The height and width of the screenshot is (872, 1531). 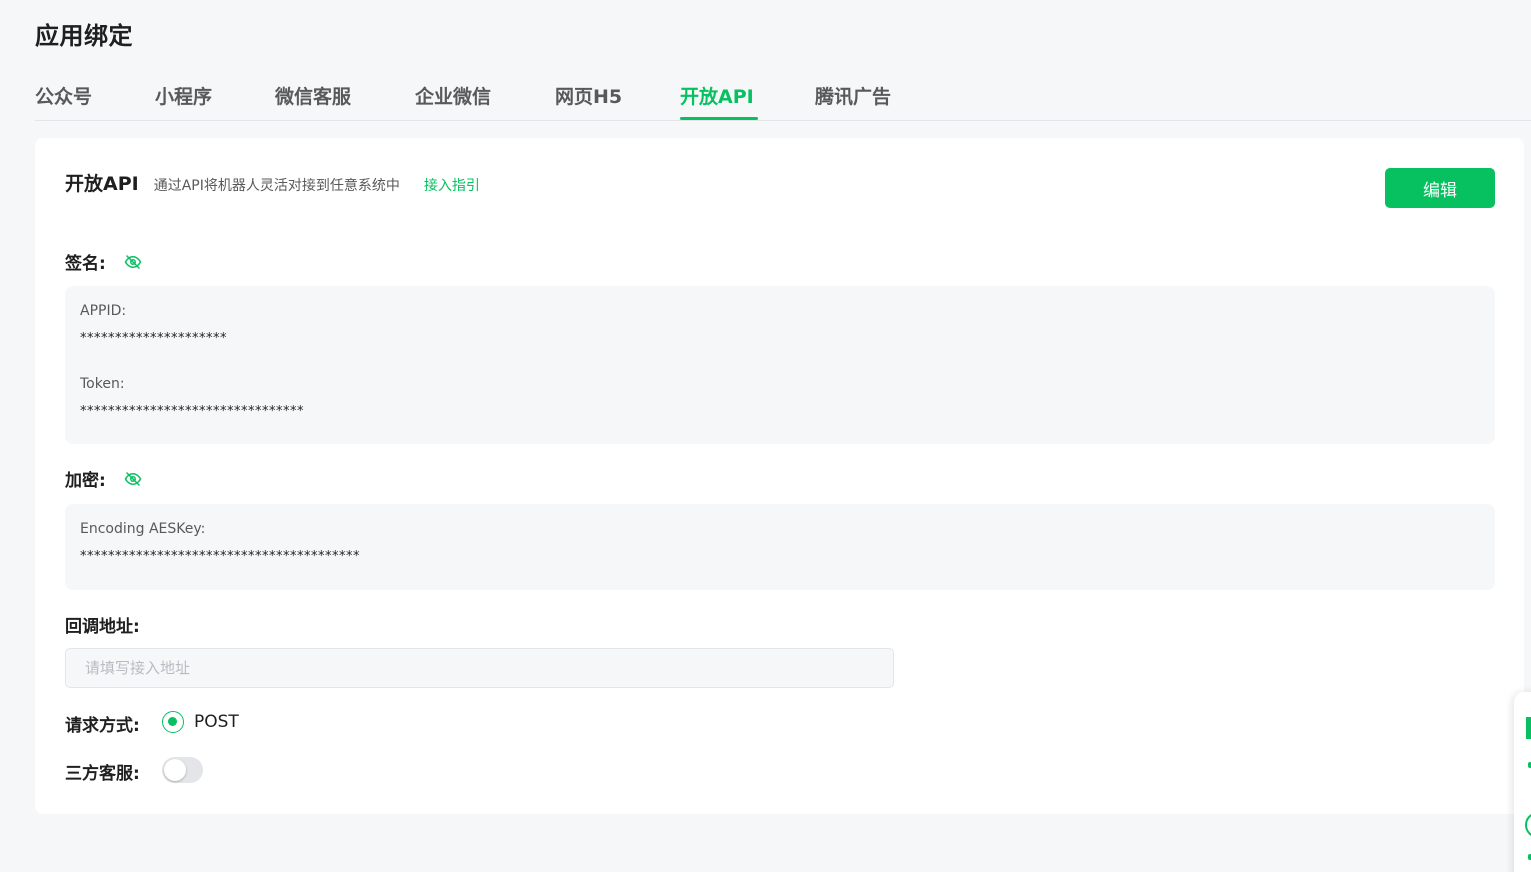 What do you see at coordinates (719, 101) in the screenshot?
I see `tab-open-api: 开放API` at bounding box center [719, 101].